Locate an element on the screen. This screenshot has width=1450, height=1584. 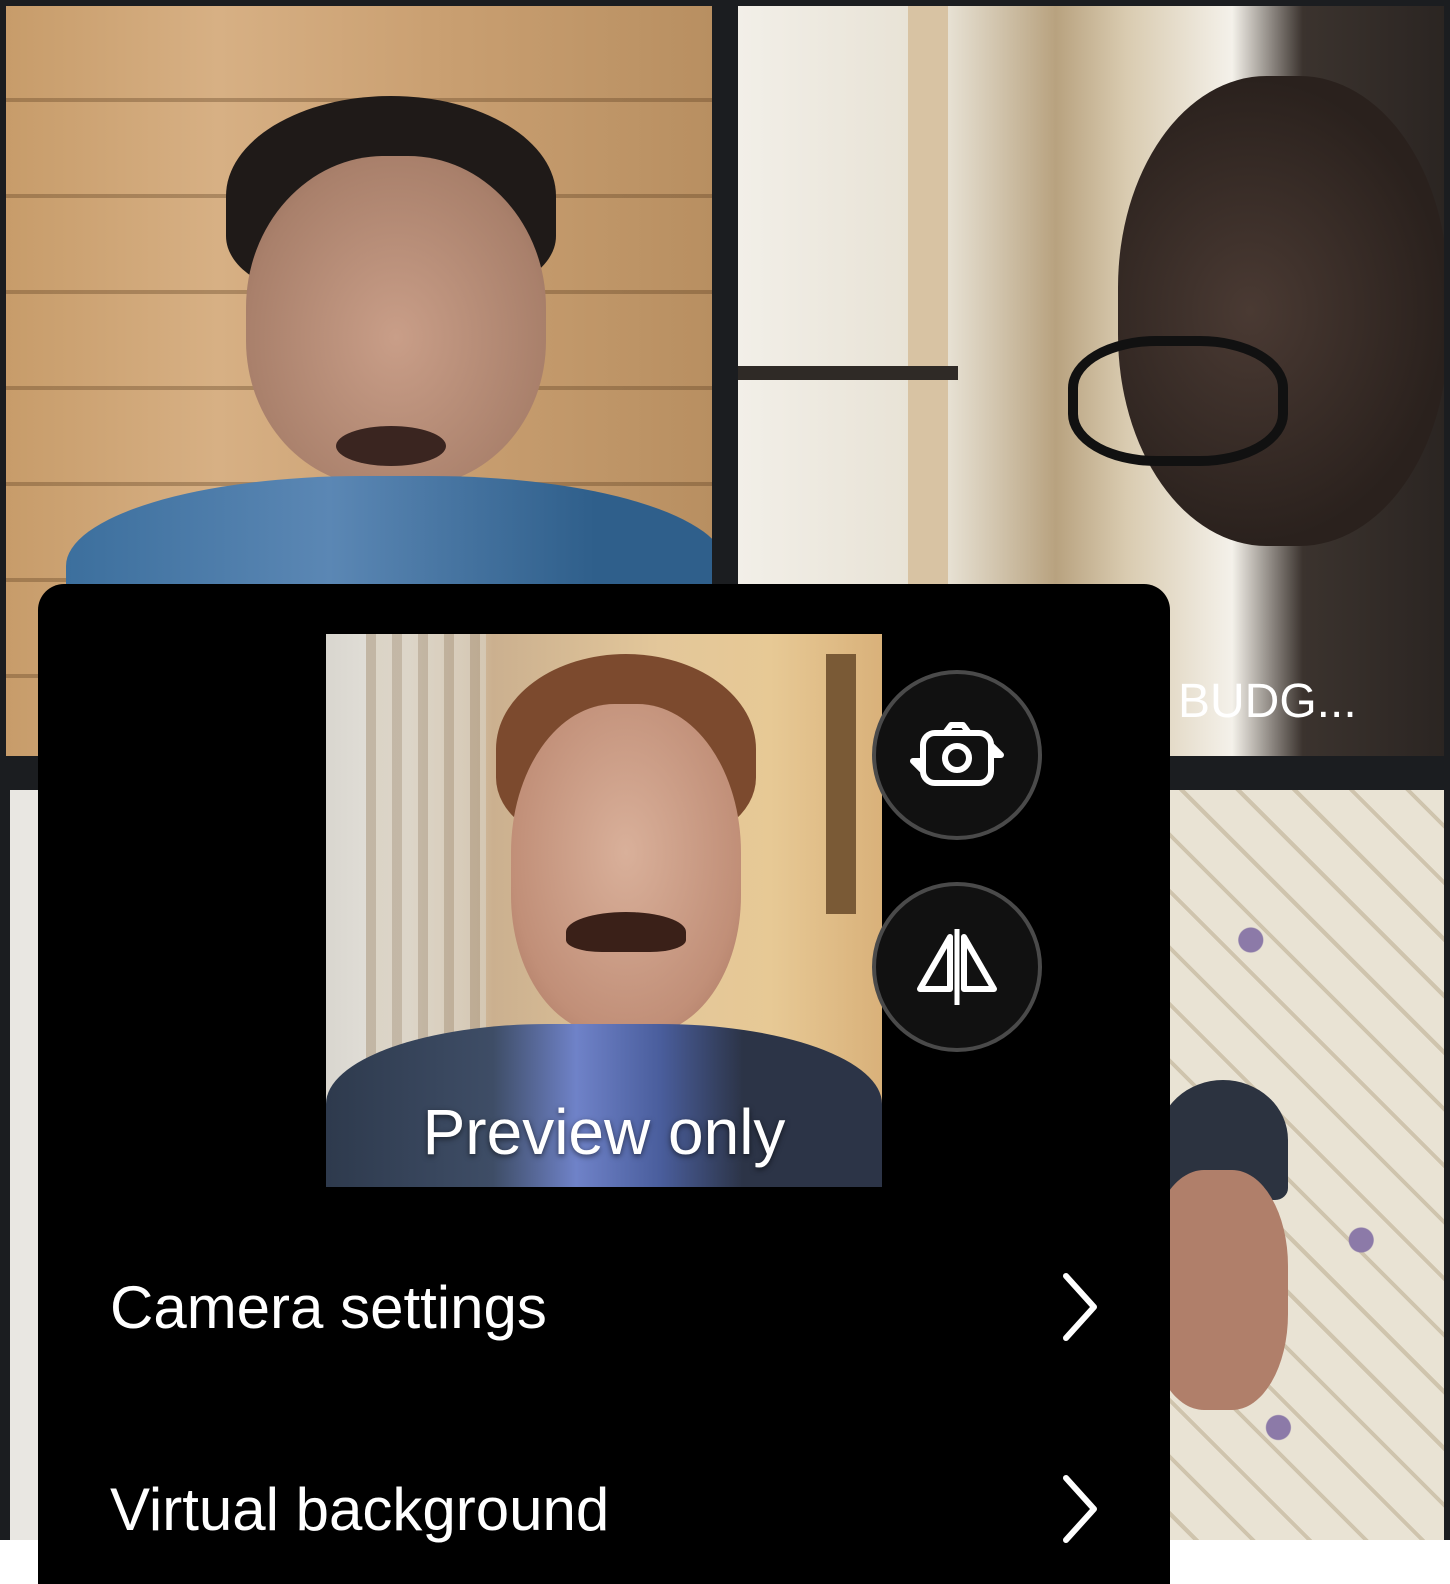
camera-flip-icon is located at coordinates (957, 754).